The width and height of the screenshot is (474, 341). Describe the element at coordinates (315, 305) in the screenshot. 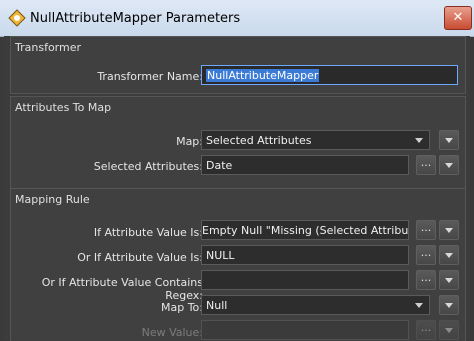

I see `map-to-select: Null` at that location.